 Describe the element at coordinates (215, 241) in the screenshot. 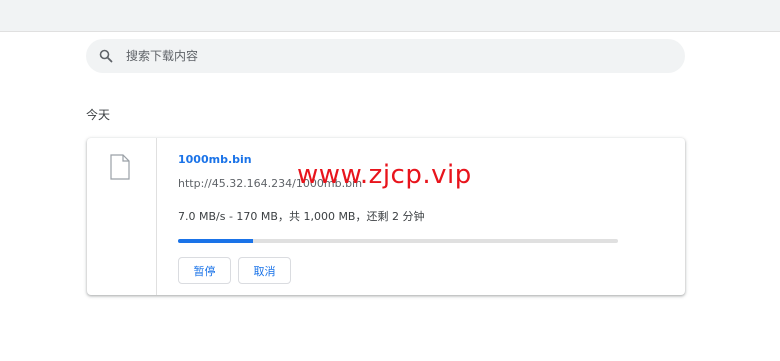

I see `download-progress-fill` at that location.